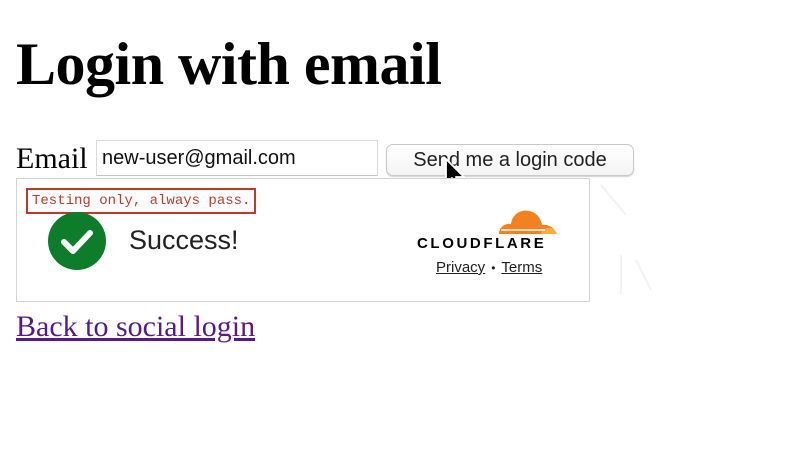 The width and height of the screenshot is (800, 465). I want to click on testing-notice: Testing only, always pass., so click(141, 201).